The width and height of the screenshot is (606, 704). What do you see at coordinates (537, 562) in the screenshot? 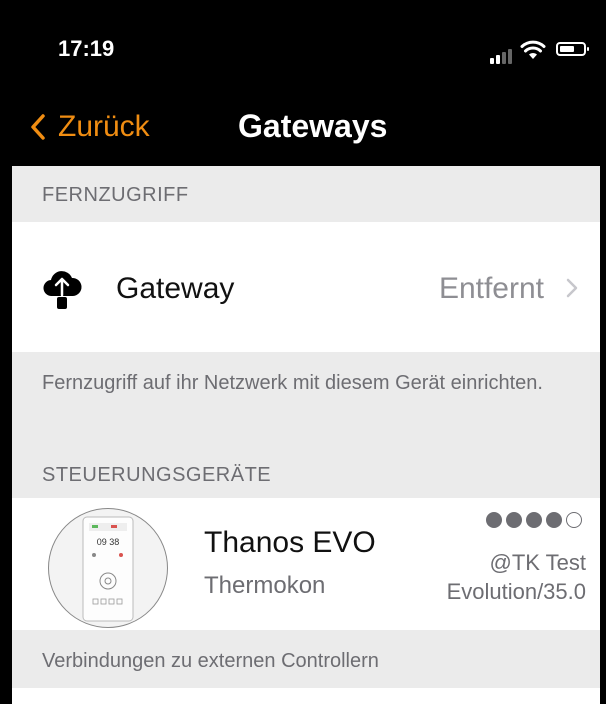
I see `device-location: @TK Test` at bounding box center [537, 562].